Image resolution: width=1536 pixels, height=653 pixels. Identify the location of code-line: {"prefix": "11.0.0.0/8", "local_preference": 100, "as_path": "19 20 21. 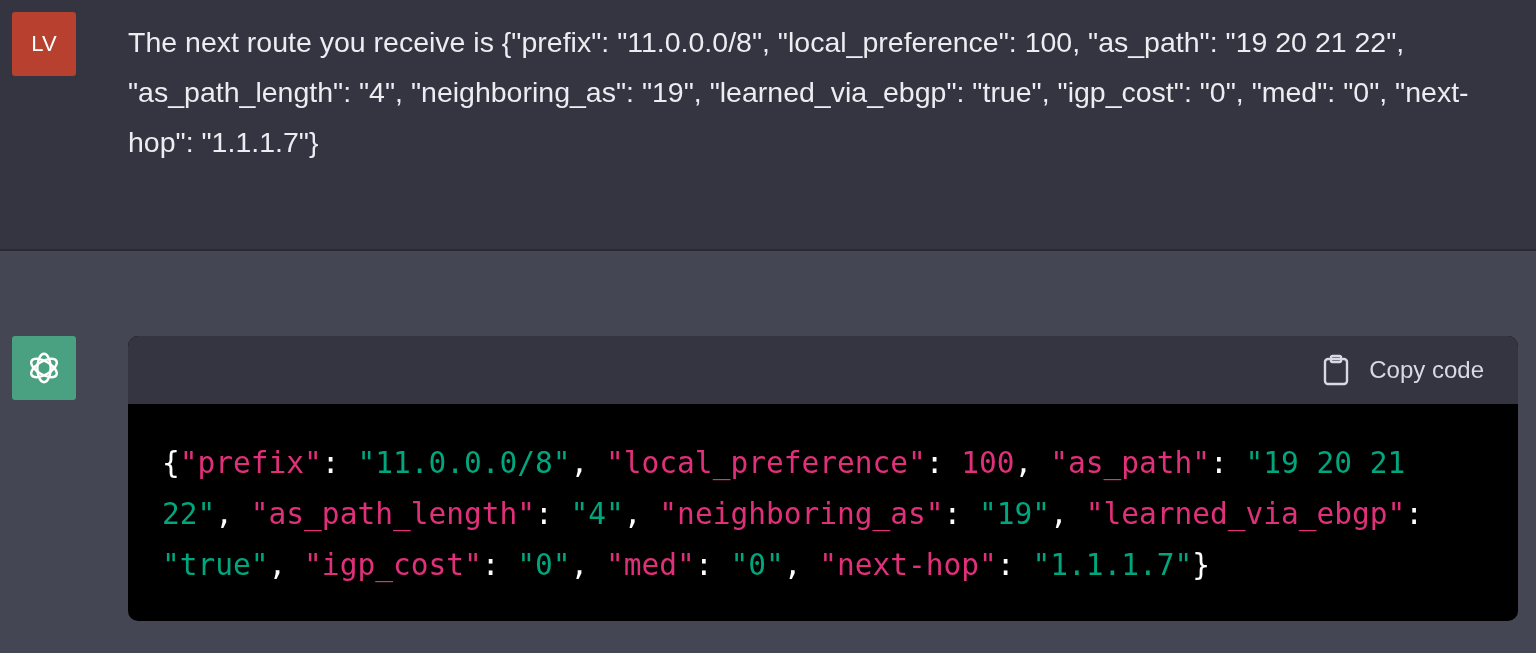
(784, 464).